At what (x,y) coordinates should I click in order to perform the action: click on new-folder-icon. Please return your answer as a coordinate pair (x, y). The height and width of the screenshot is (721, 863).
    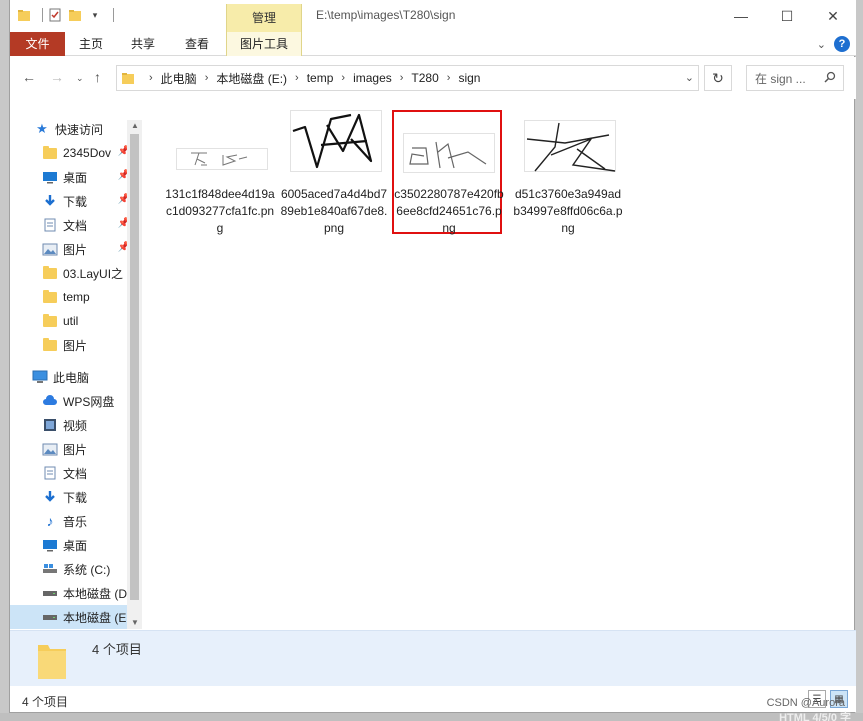
    Looking at the image, I should click on (75, 15).